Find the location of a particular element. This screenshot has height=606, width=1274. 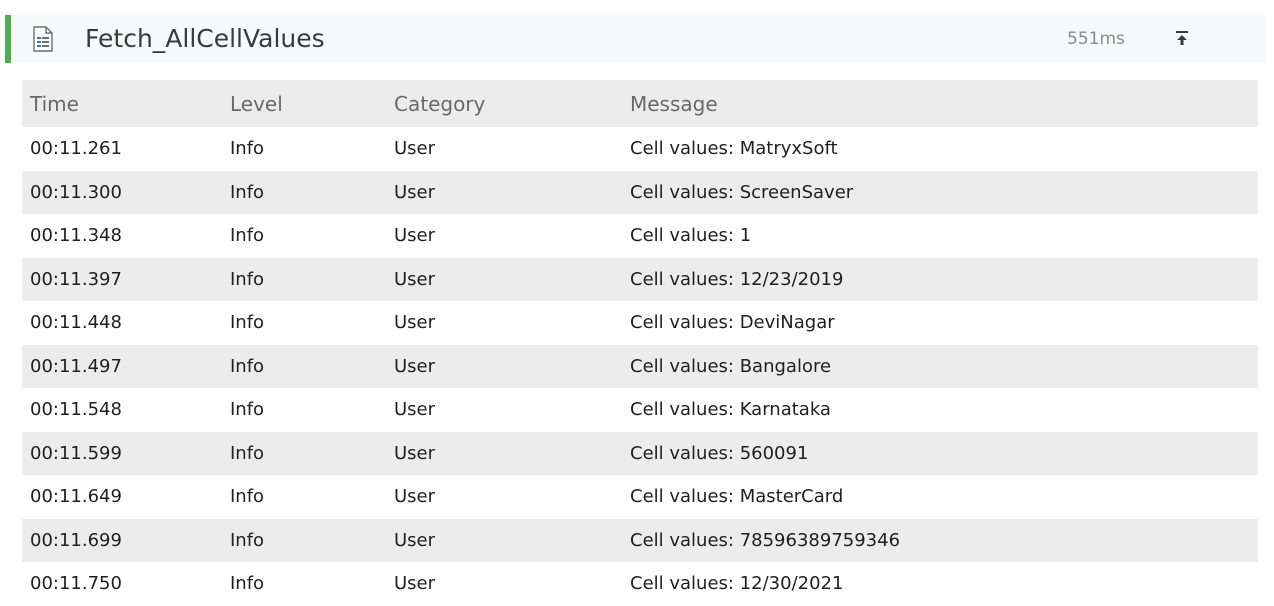

step-header: Fetch_AllCellValues 551ms is located at coordinates (636, 39).